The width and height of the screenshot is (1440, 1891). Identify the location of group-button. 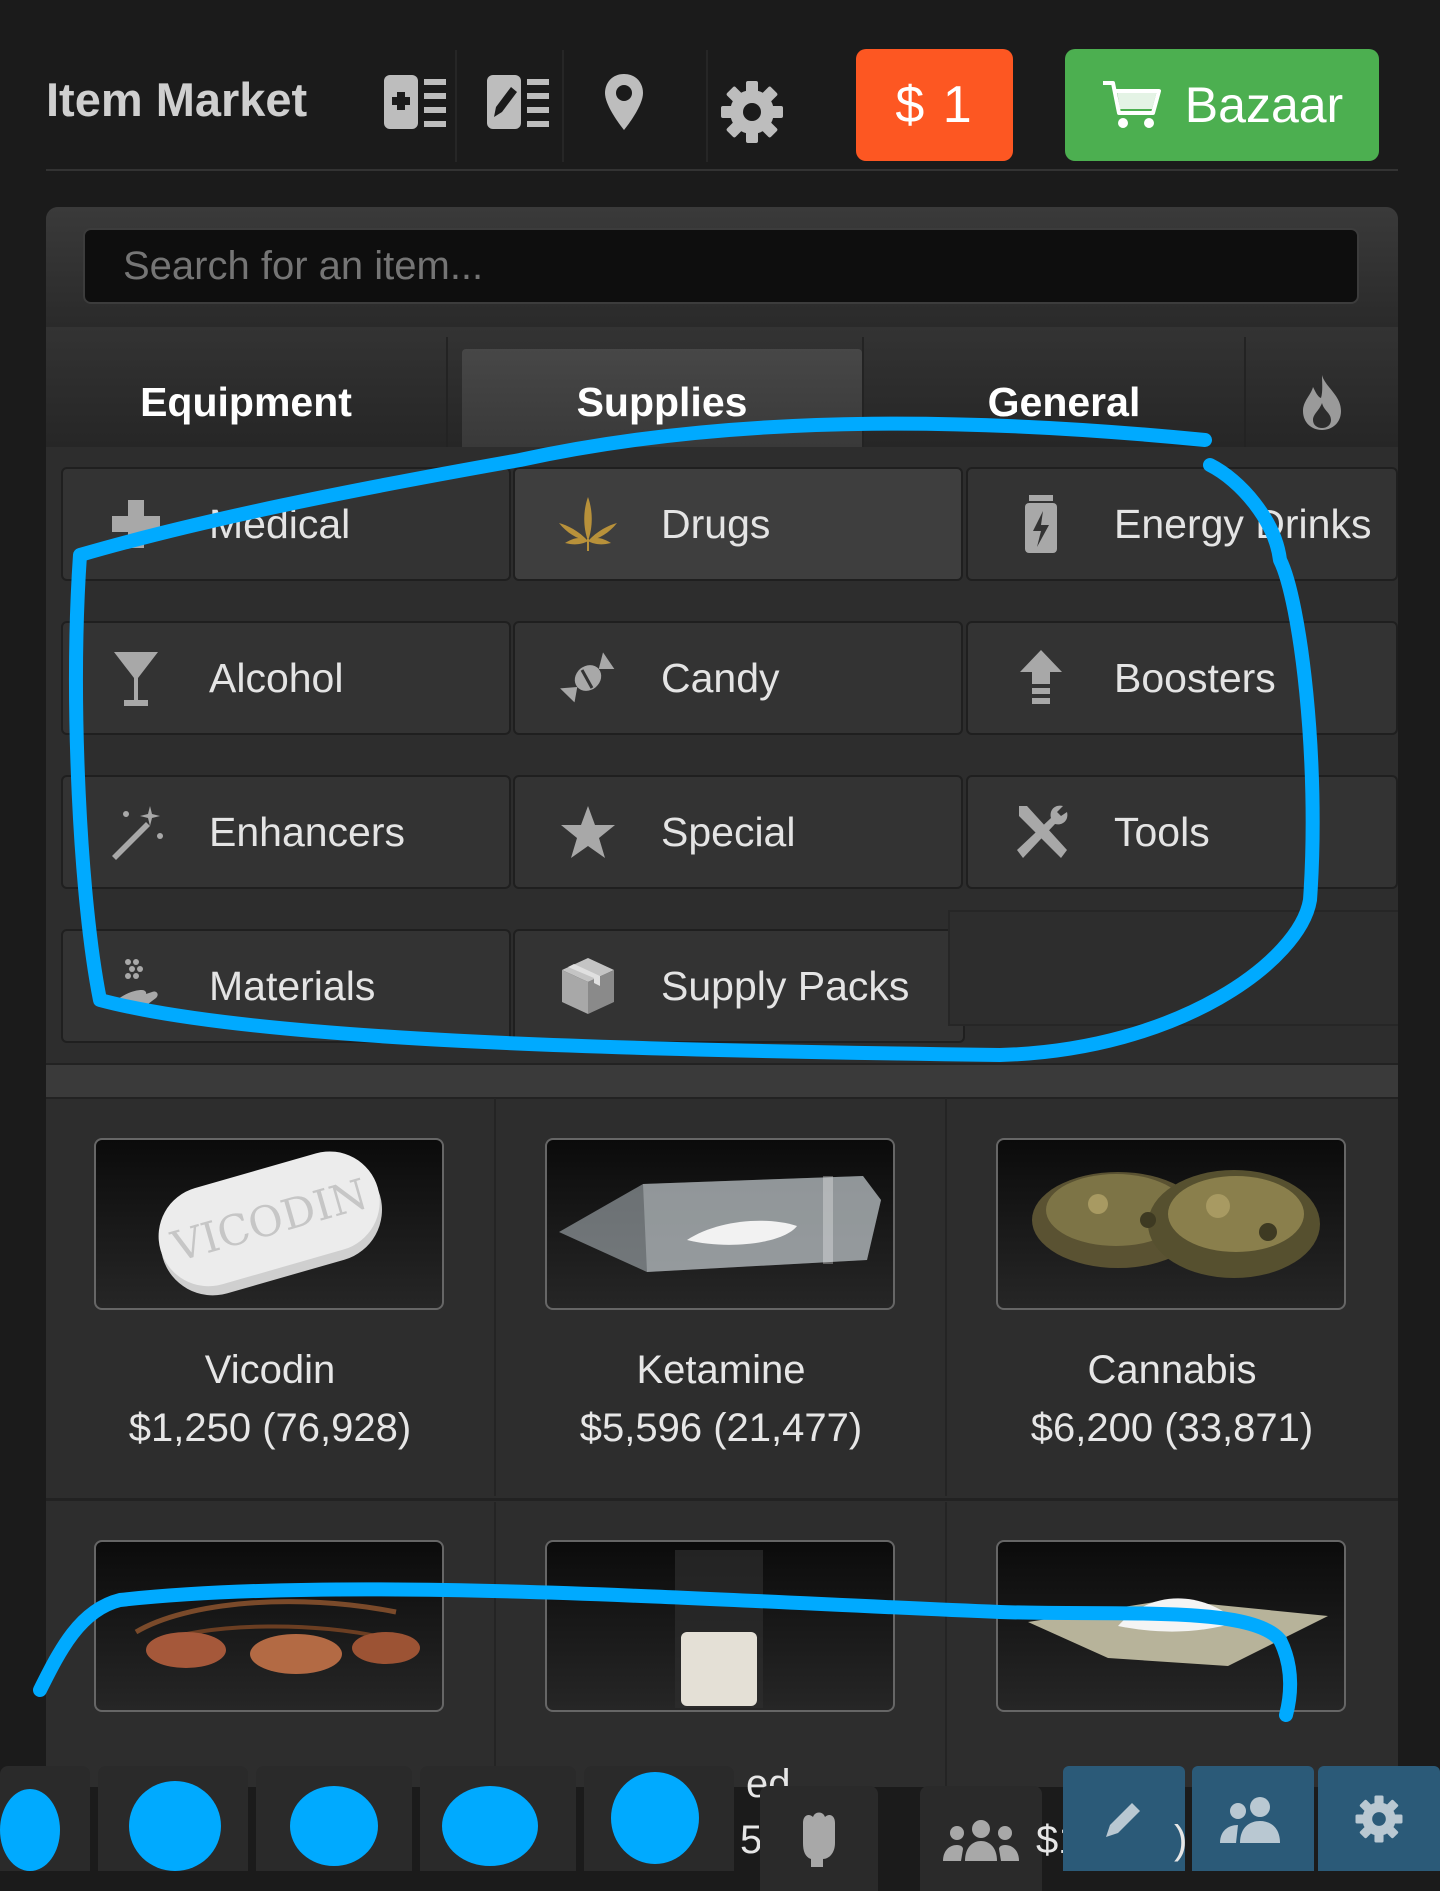
(981, 1838).